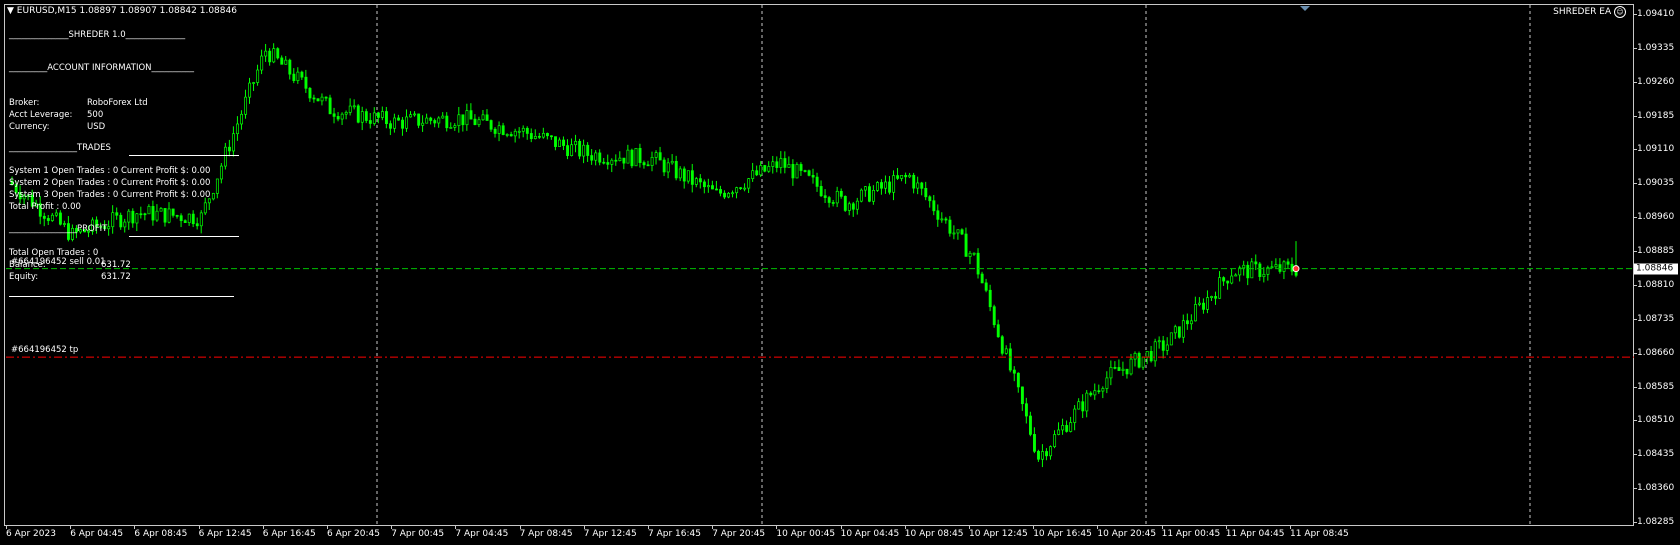  Describe the element at coordinates (418, 534) in the screenshot. I see `time-label: 7 Apr 00:45` at that location.